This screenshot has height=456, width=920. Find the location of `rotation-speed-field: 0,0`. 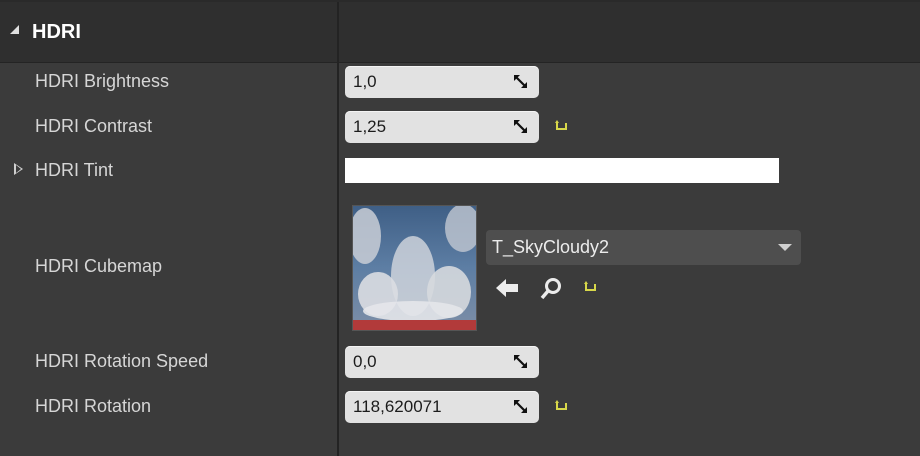

rotation-speed-field: 0,0 is located at coordinates (442, 362).